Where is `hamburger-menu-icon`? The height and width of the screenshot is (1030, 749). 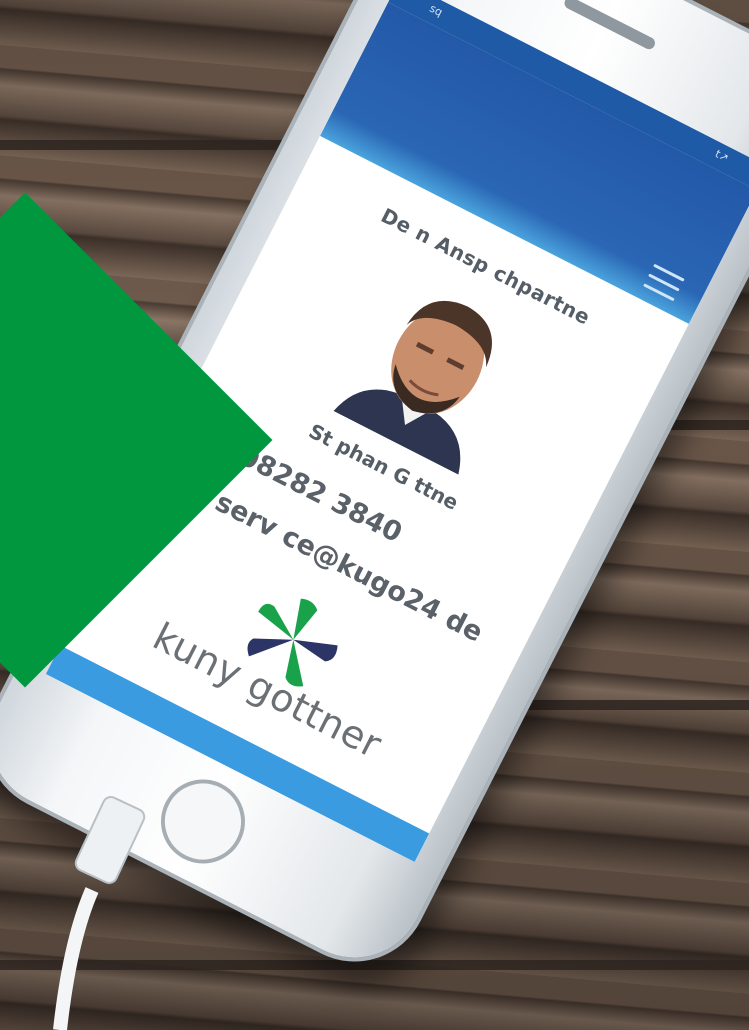
hamburger-menu-icon is located at coordinates (664, 283).